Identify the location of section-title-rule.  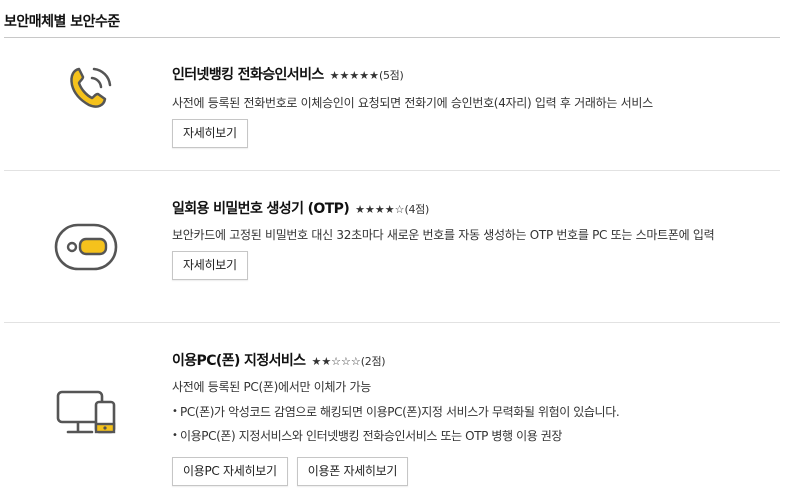
(392, 37).